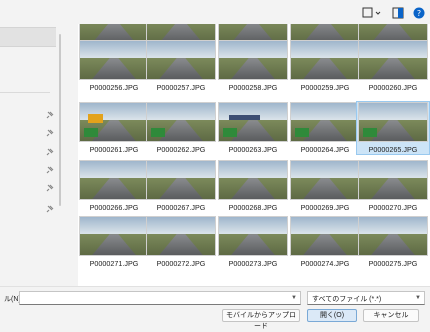 The height and width of the screenshot is (332, 430). Describe the element at coordinates (325, 149) in the screenshot. I see `file-name: P0000264.JPG` at that location.